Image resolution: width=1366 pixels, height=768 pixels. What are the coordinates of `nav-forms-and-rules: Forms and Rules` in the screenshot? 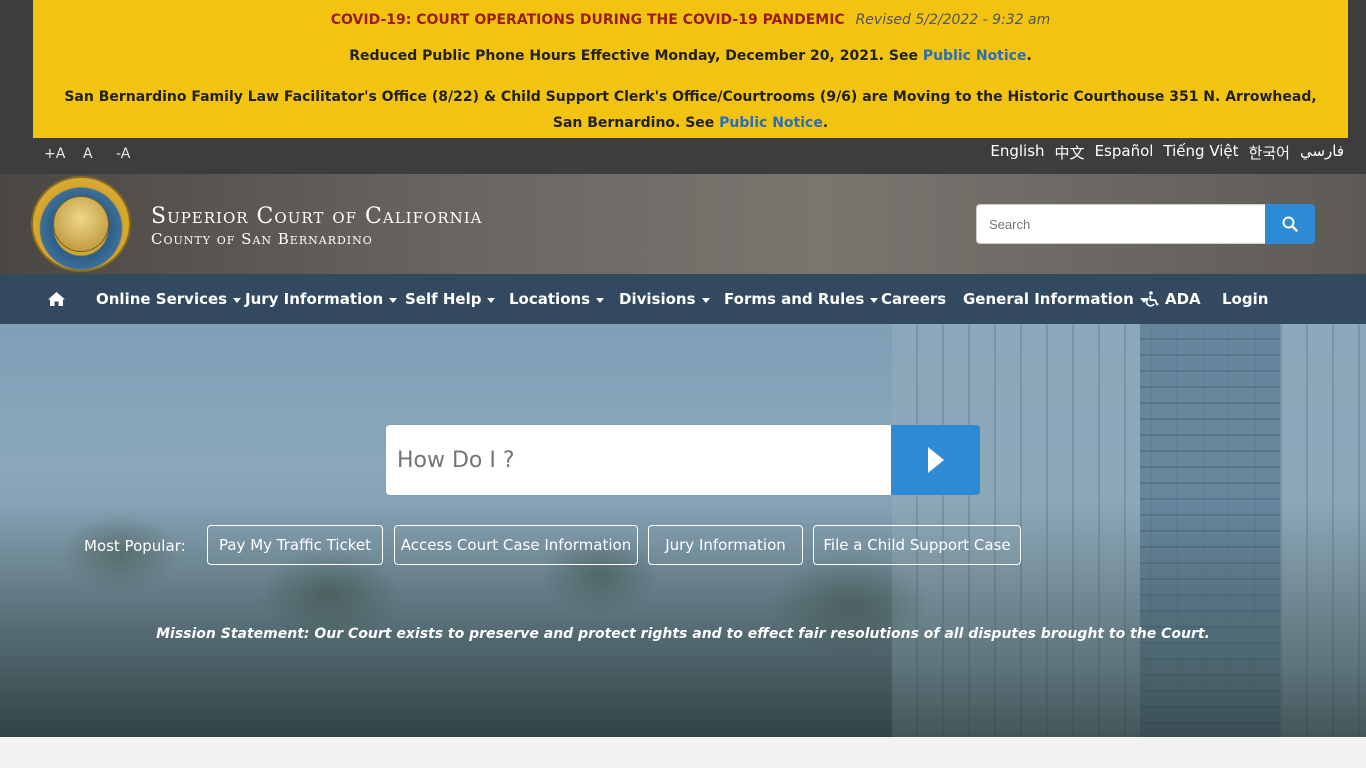 It's located at (801, 299).